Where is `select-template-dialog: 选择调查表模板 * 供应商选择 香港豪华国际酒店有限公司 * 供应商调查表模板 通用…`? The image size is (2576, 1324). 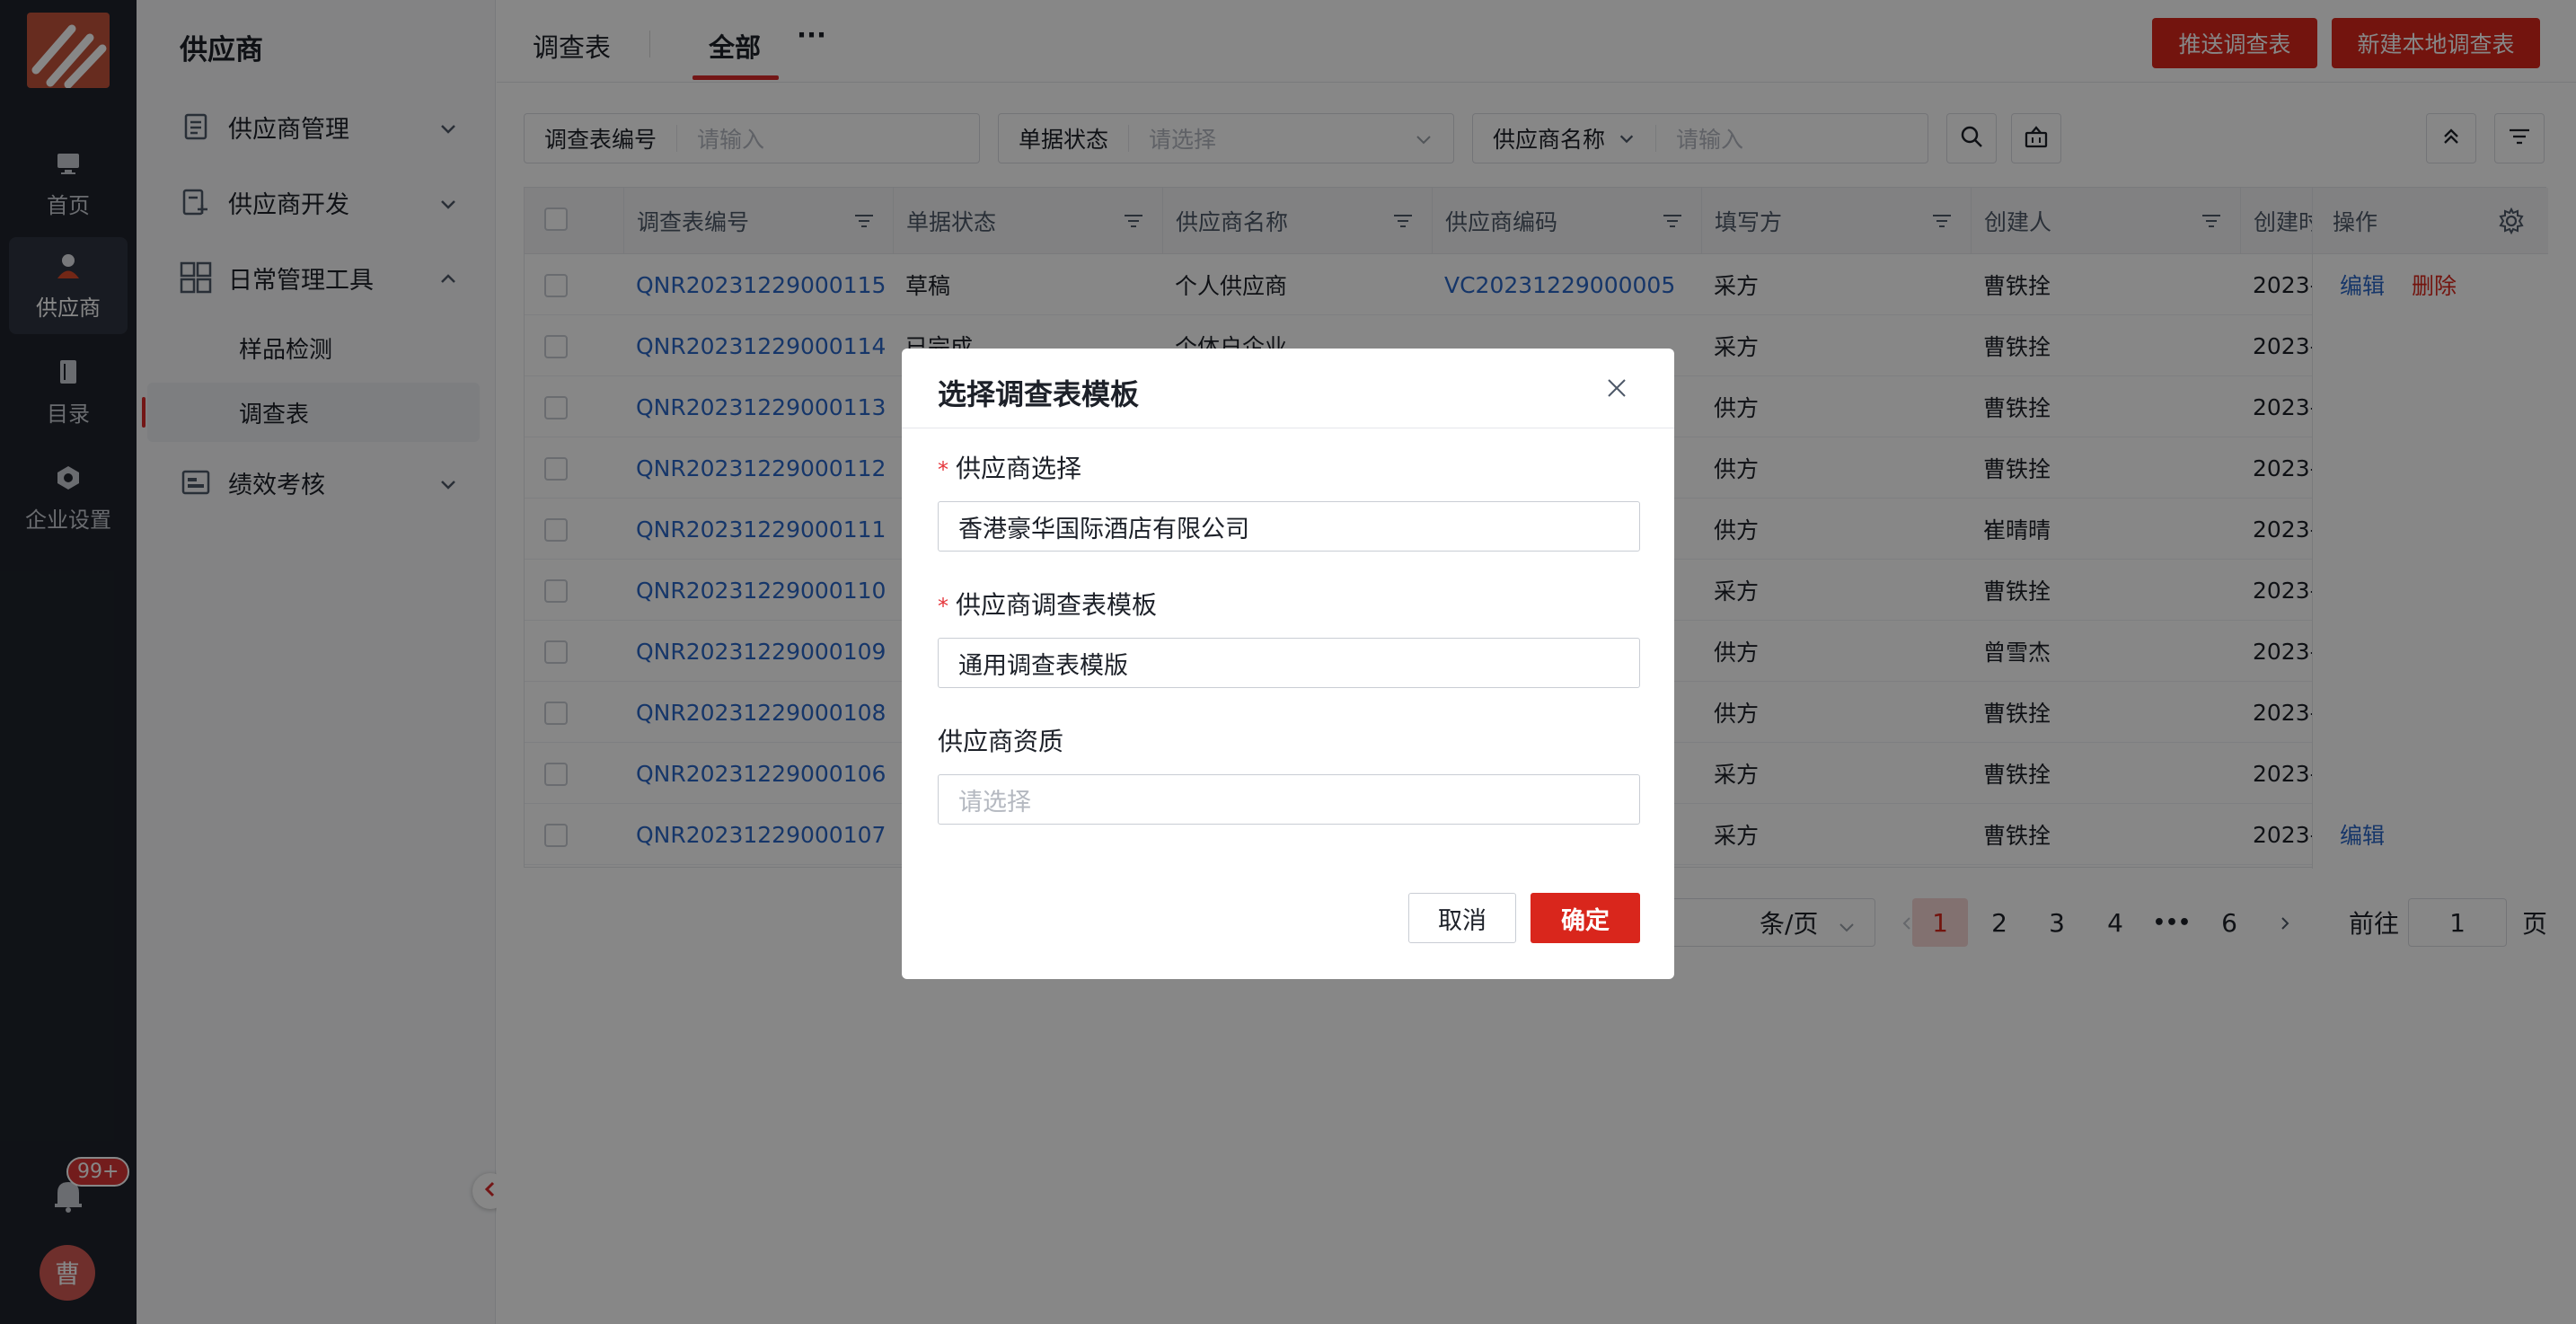 select-template-dialog: 选择调查表模板 * 供应商选择 香港豪华国际酒店有限公司 * 供应商调查表模板 通用… is located at coordinates (1288, 664).